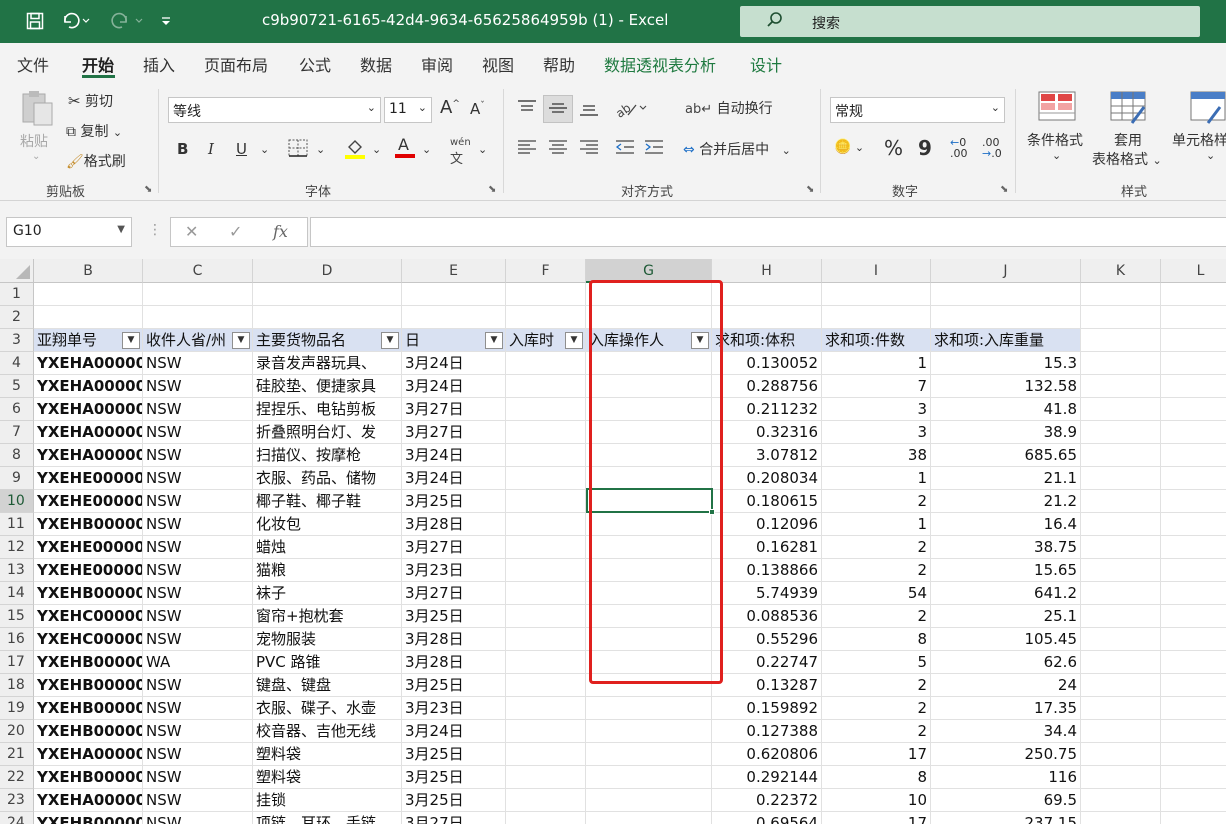 Image resolution: width=1226 pixels, height=824 pixels. I want to click on cell-c5: NSW, so click(198, 386).